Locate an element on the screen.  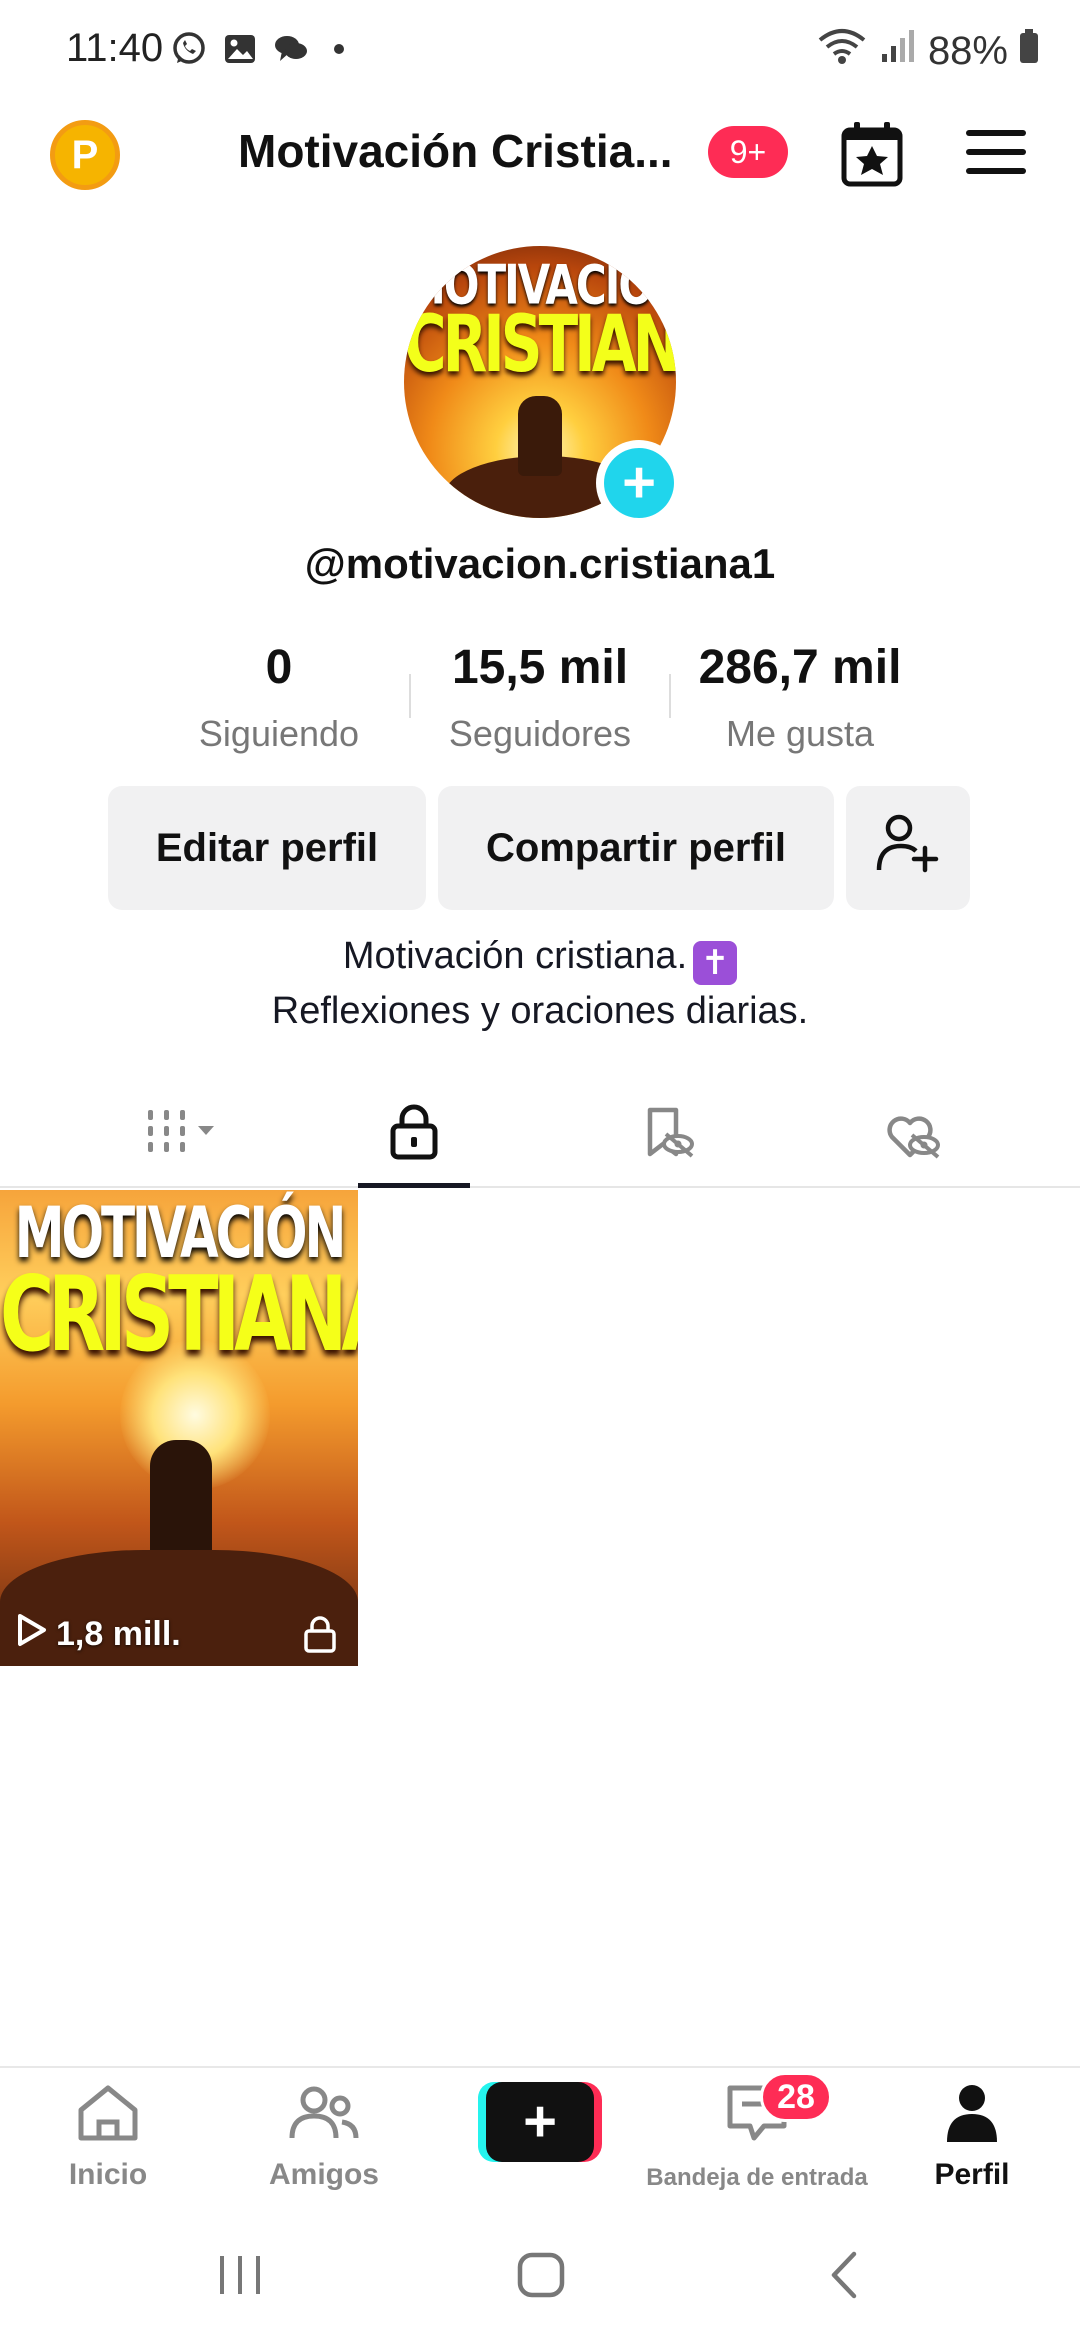
profile-header: P Motivación Cristia... 9+ is located at coordinates (540, 160).